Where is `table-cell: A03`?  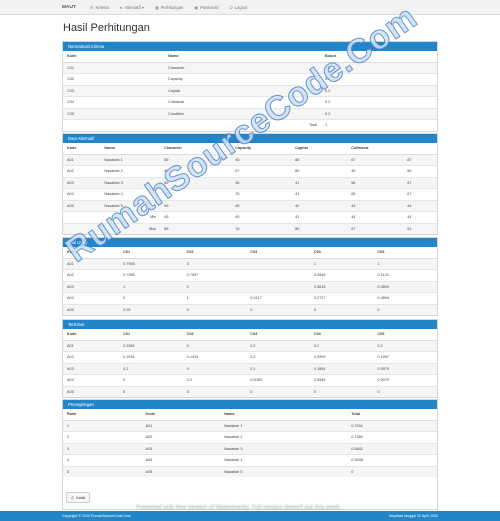
table-cell: A03 is located at coordinates (91, 368).